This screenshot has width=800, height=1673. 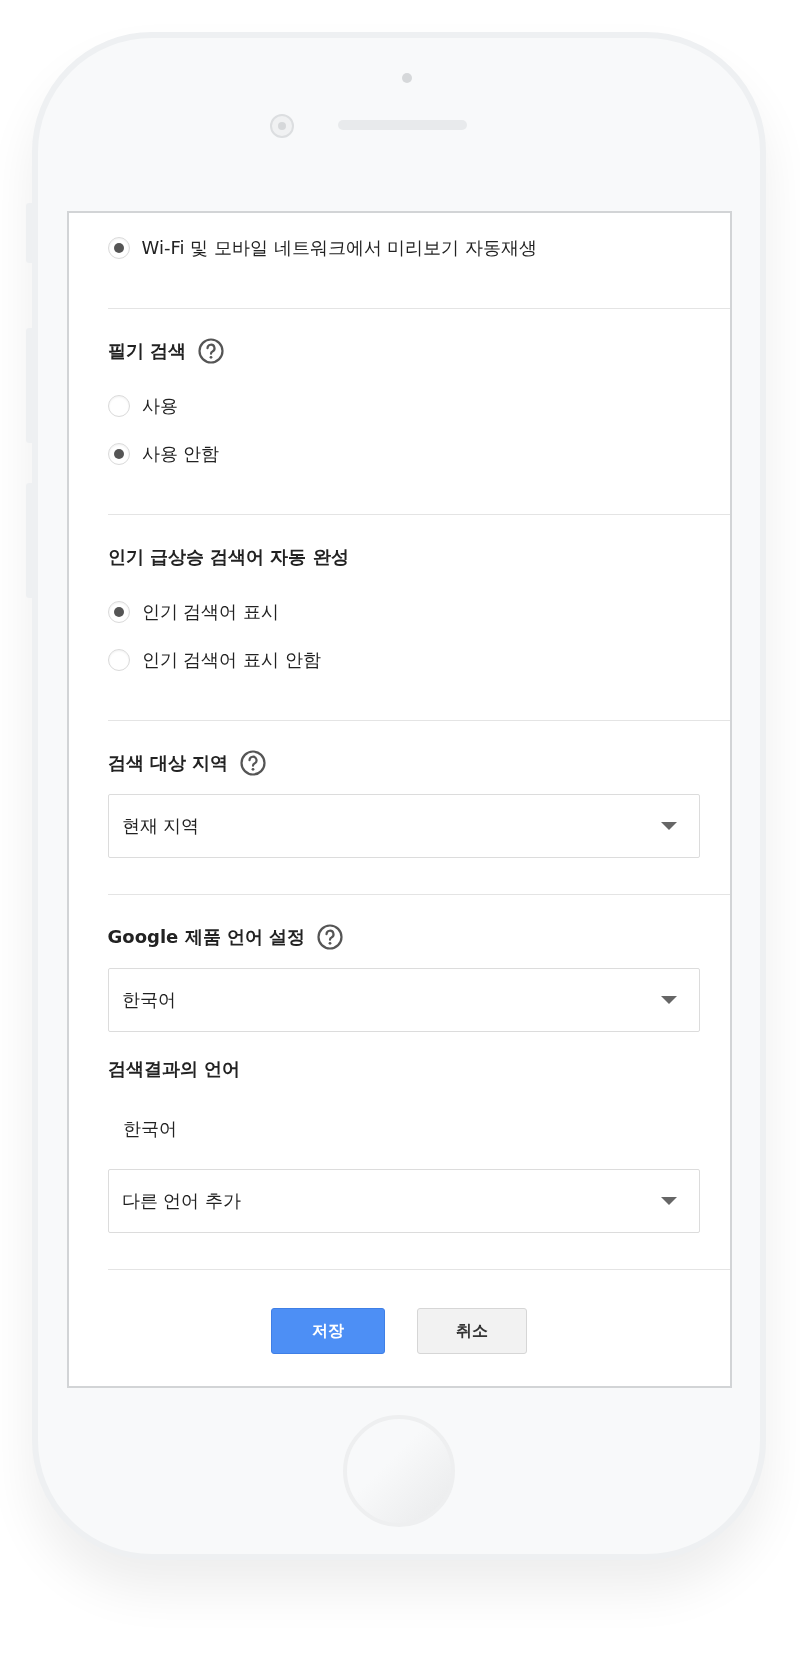 What do you see at coordinates (146, 351) in the screenshot?
I see `section-heading: 필기 검색` at bounding box center [146, 351].